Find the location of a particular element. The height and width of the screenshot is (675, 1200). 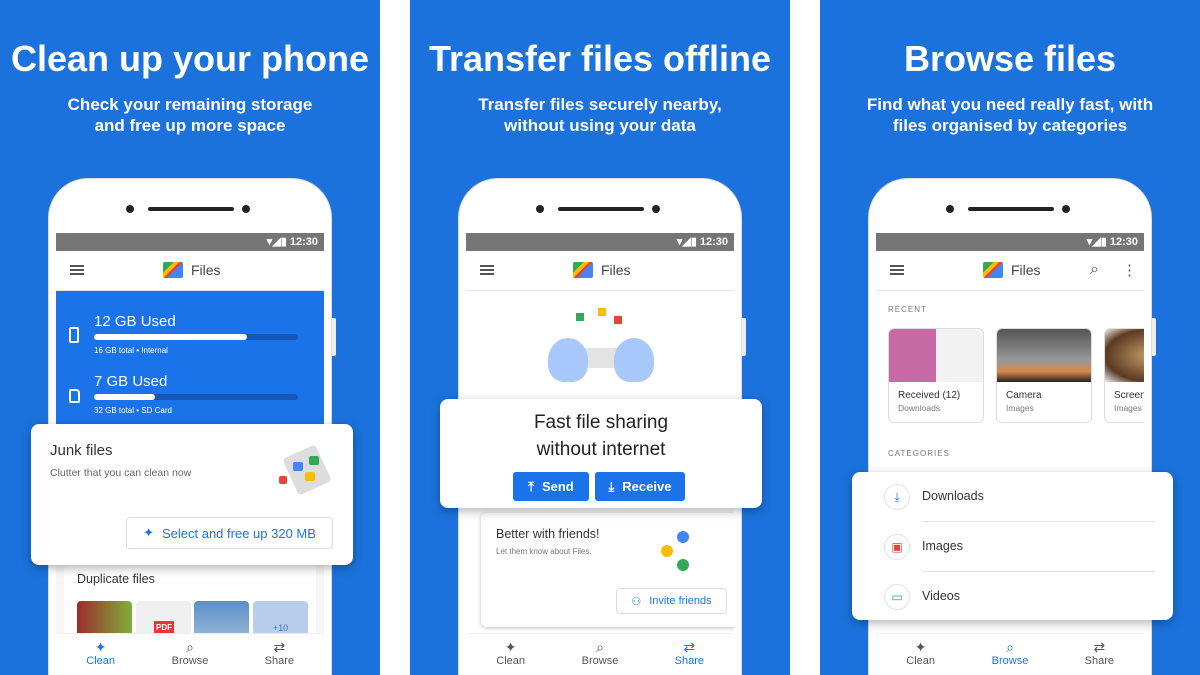

categories-card: ⤓ Downloads ▣ Images ▭ Videos is located at coordinates (1012, 546).